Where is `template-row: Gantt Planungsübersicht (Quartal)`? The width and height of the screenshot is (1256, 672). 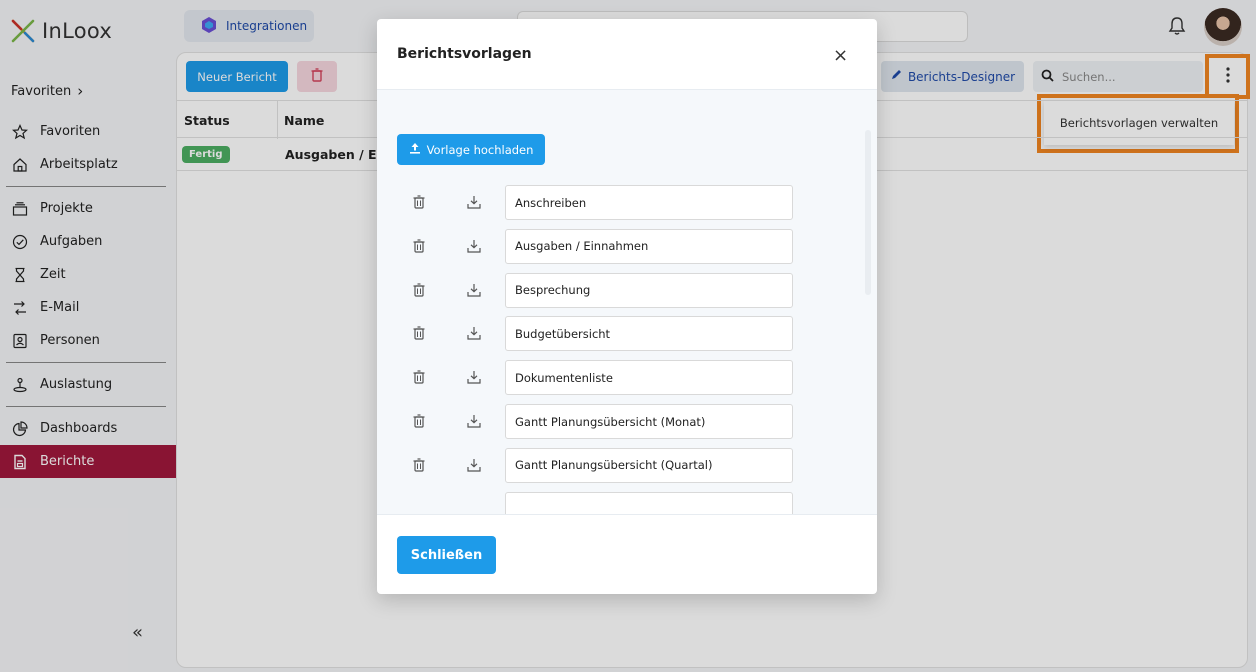 template-row: Gantt Planungsübersicht (Quartal) is located at coordinates (607, 465).